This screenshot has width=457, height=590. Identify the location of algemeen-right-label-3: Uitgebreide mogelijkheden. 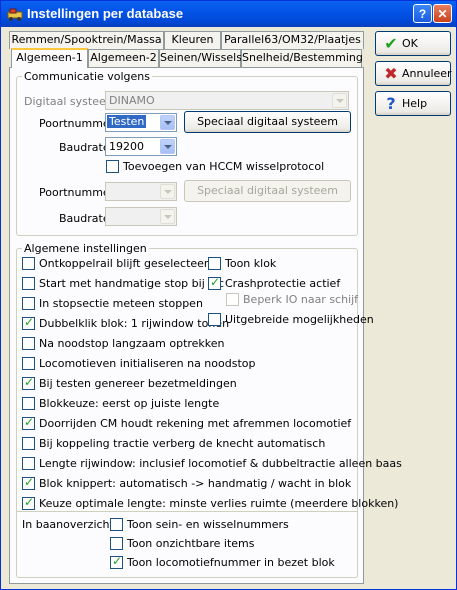
(299, 319).